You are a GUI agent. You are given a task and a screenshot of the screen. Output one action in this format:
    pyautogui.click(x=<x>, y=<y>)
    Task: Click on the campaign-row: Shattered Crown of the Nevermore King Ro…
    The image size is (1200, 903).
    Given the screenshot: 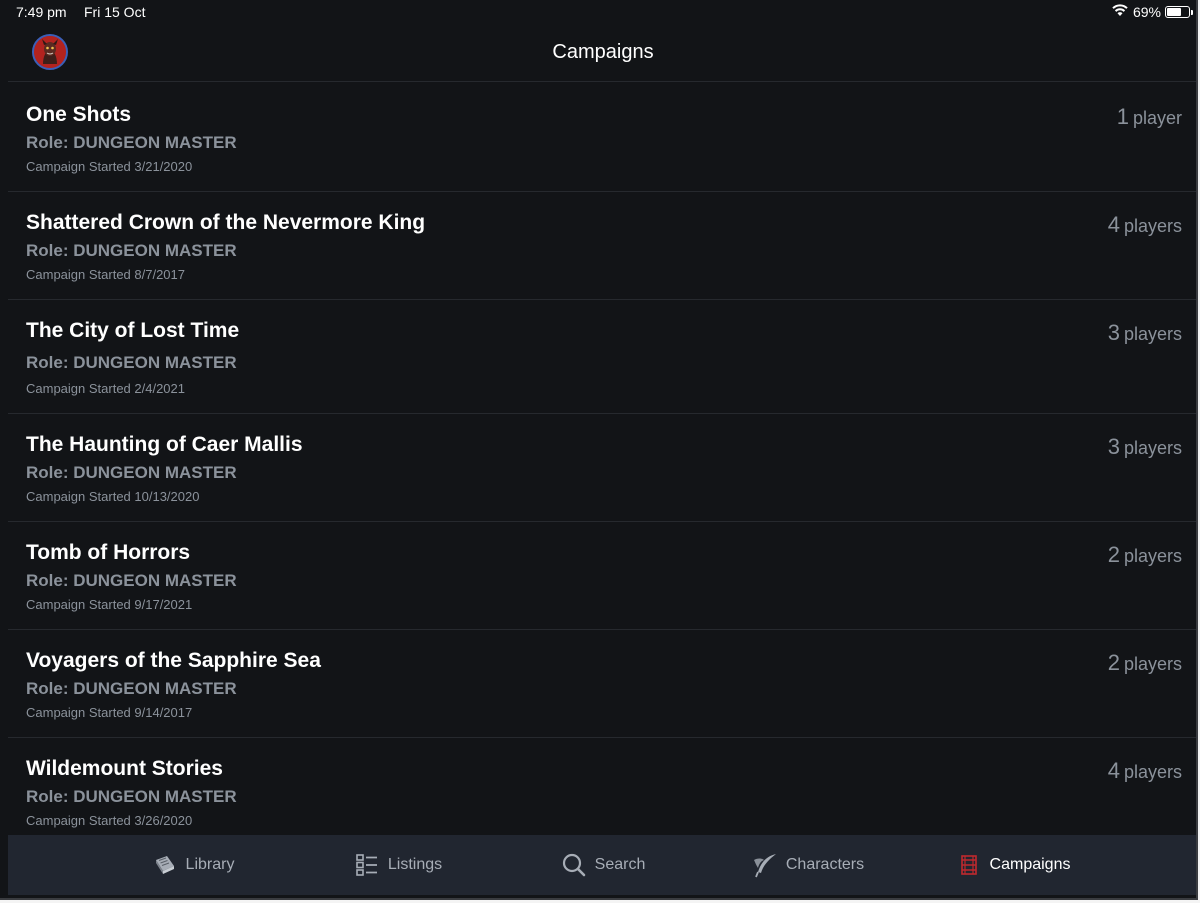 What is the action you would take?
    pyautogui.click(x=602, y=246)
    